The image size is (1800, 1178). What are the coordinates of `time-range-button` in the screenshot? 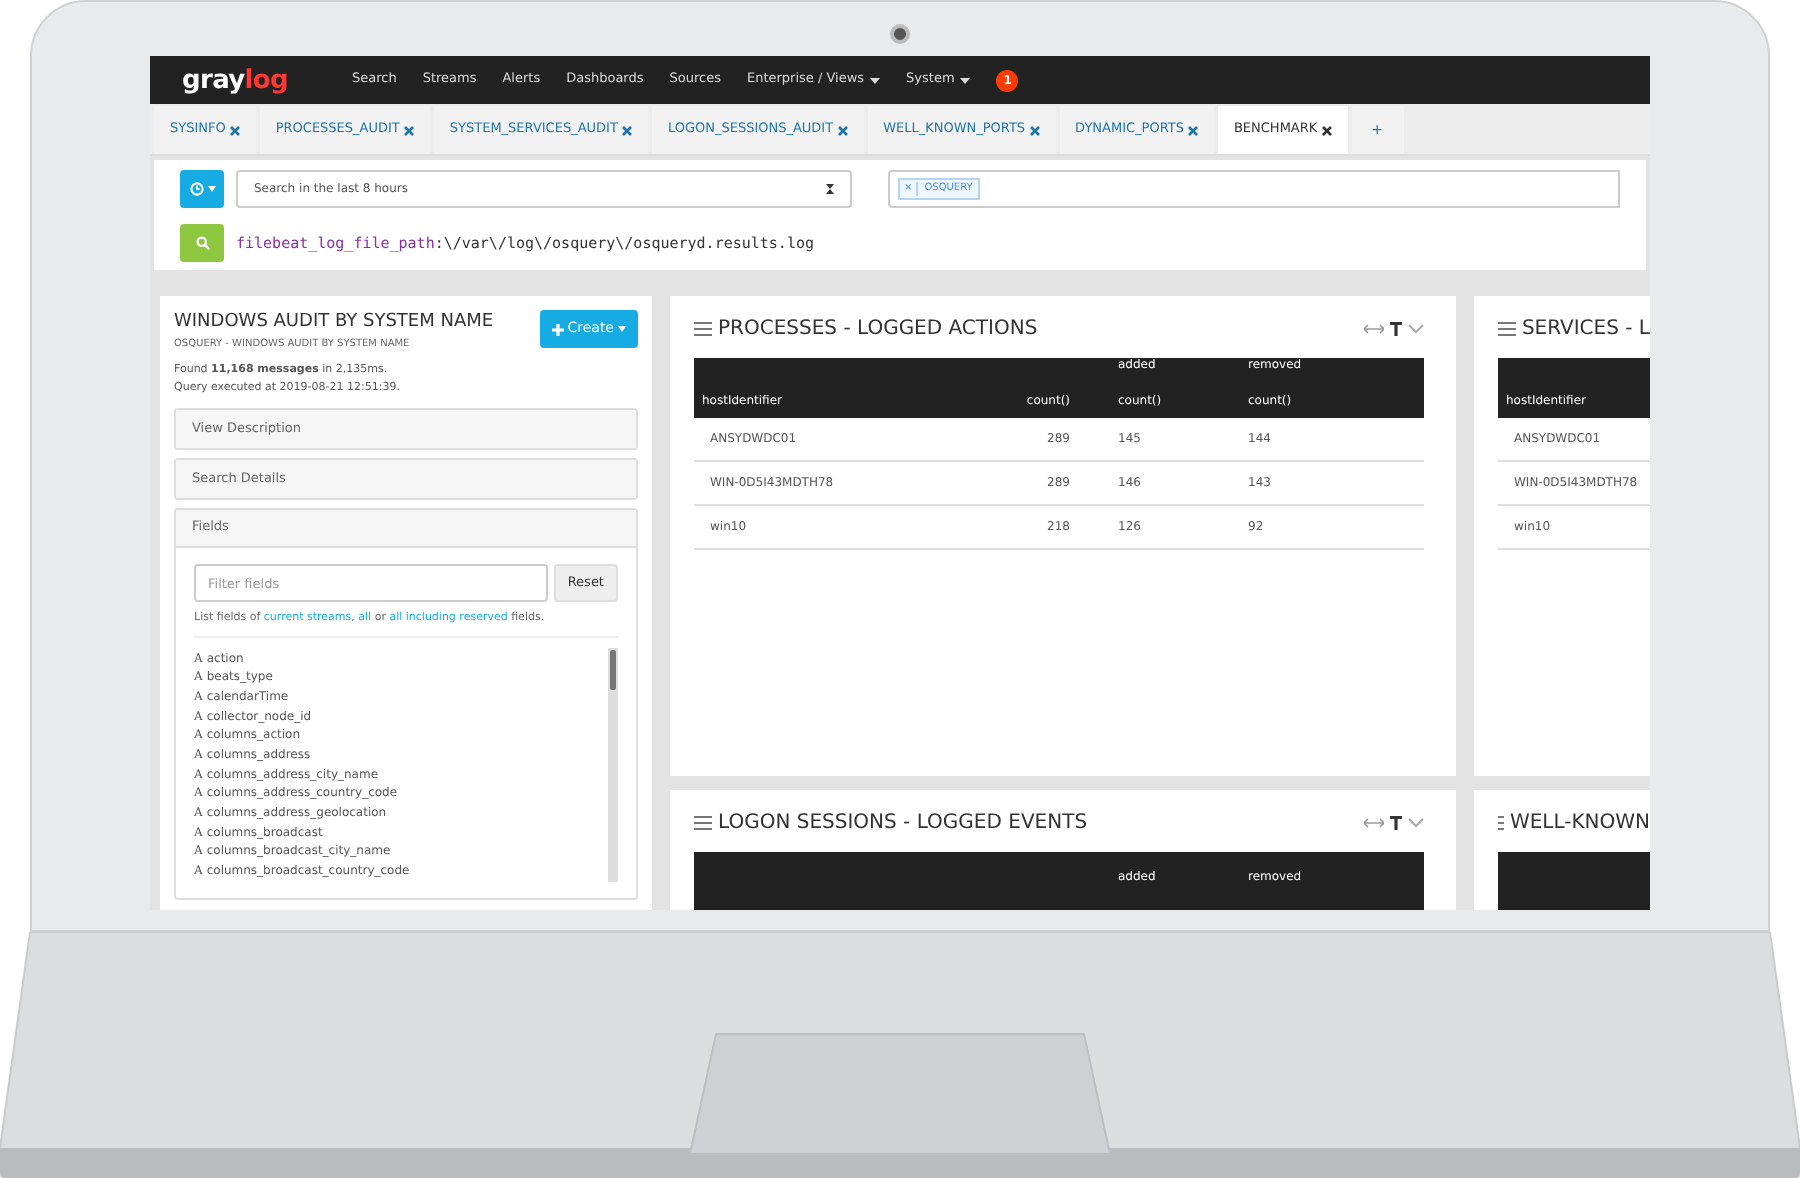 It's located at (202, 189).